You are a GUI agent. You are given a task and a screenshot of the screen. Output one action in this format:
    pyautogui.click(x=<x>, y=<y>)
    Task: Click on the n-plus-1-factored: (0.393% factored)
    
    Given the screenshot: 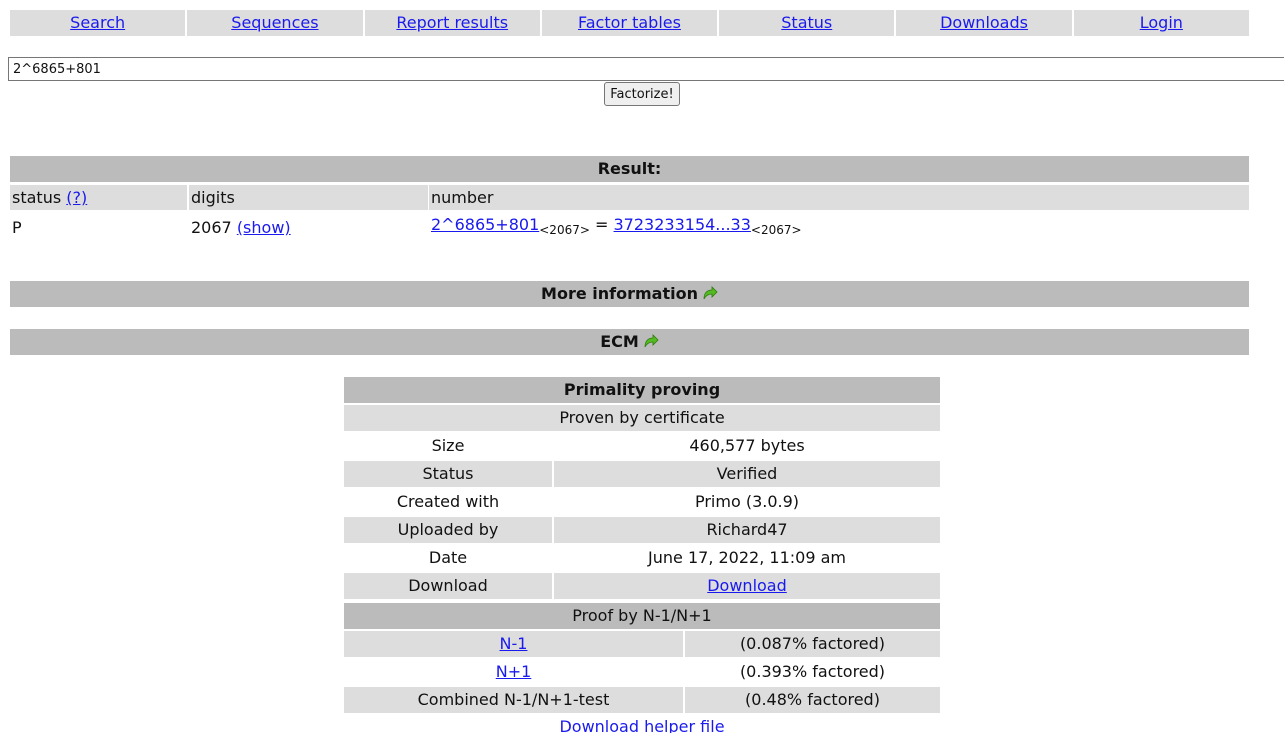 What is the action you would take?
    pyautogui.click(x=812, y=671)
    